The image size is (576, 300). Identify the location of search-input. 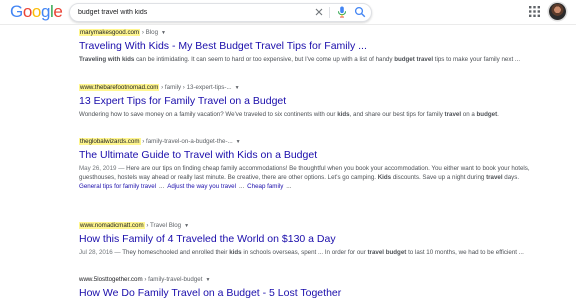
(193, 12).